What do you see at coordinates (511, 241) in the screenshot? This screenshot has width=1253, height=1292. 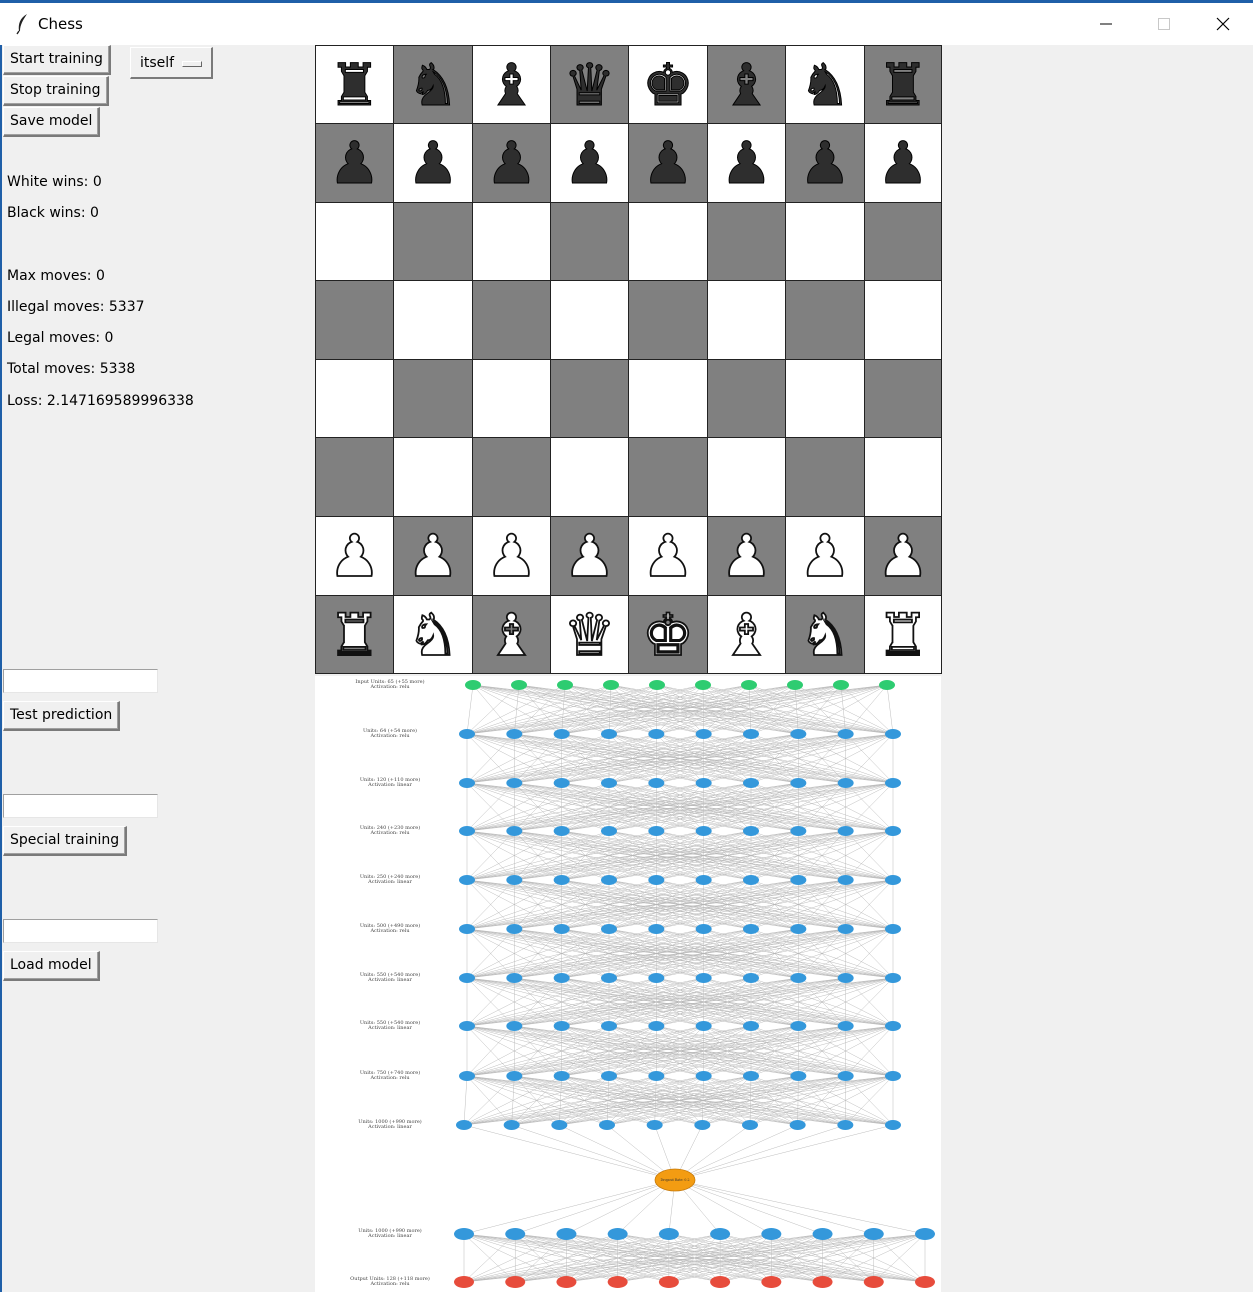 I see `square-c6` at bounding box center [511, 241].